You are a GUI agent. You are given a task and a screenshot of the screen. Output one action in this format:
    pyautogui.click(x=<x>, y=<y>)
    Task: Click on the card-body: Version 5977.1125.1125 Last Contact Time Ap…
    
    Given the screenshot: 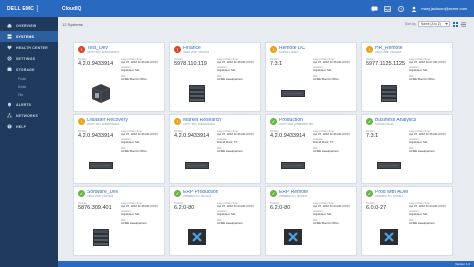 What is the action you would take?
    pyautogui.click(x=407, y=70)
    